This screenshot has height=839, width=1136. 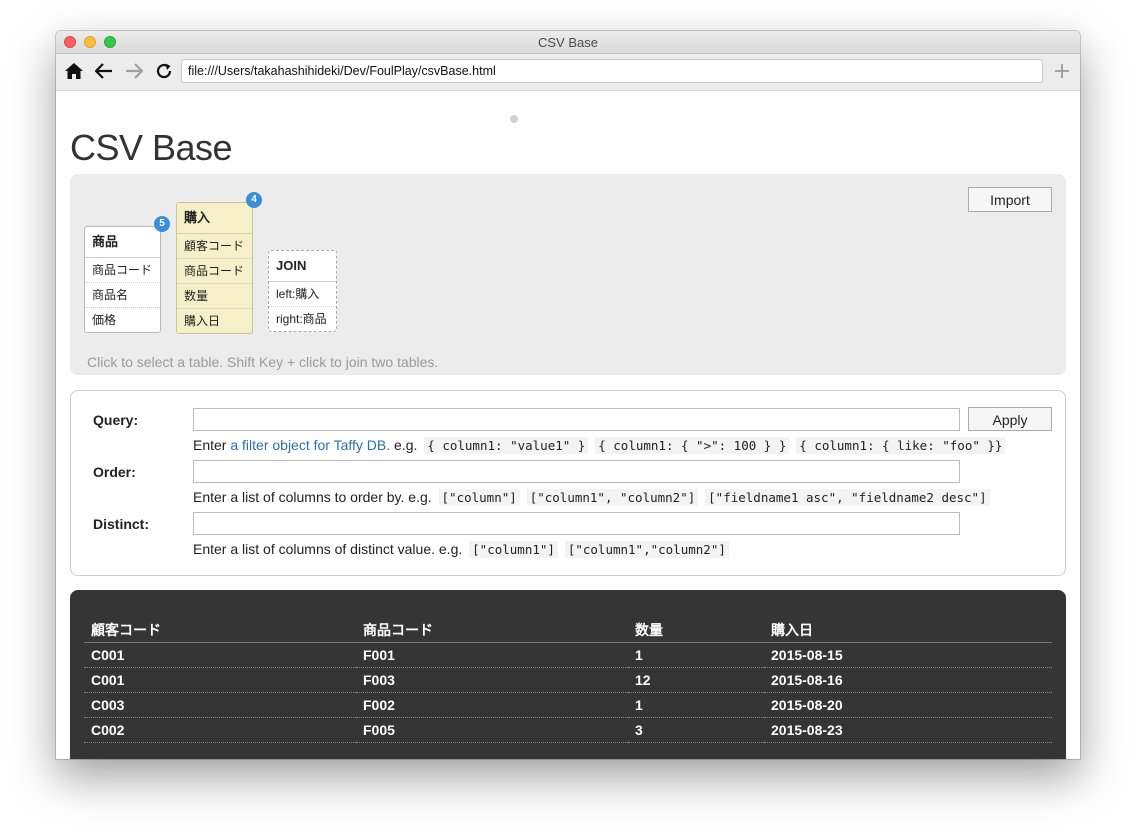 What do you see at coordinates (254, 200) in the screenshot?
I see `row-count-badge: 4` at bounding box center [254, 200].